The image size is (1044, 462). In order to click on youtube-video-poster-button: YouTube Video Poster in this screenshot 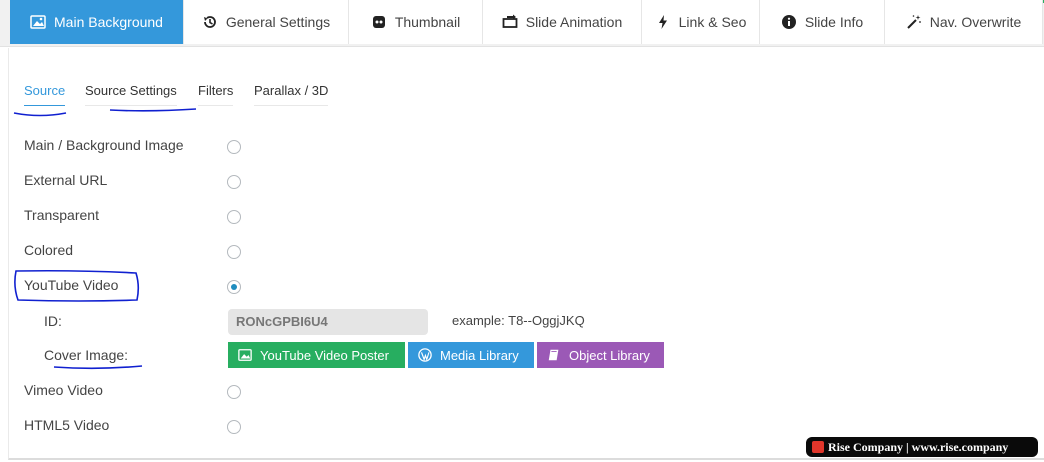, I will do `click(316, 355)`.